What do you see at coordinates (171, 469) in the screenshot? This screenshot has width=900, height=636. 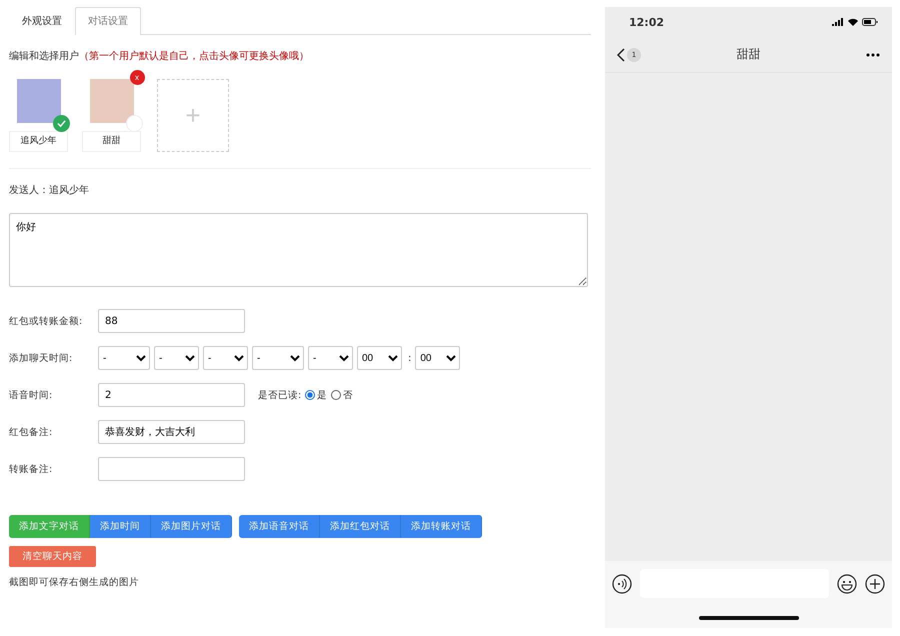 I see `transfer-note-field` at bounding box center [171, 469].